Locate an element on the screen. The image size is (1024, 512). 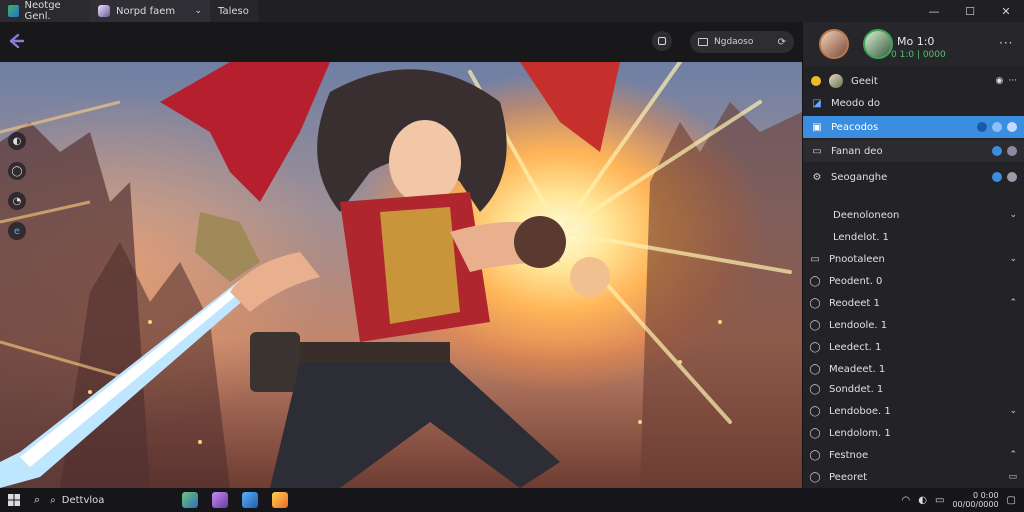
tab-3: Taleso is located at coordinates (234, 11).